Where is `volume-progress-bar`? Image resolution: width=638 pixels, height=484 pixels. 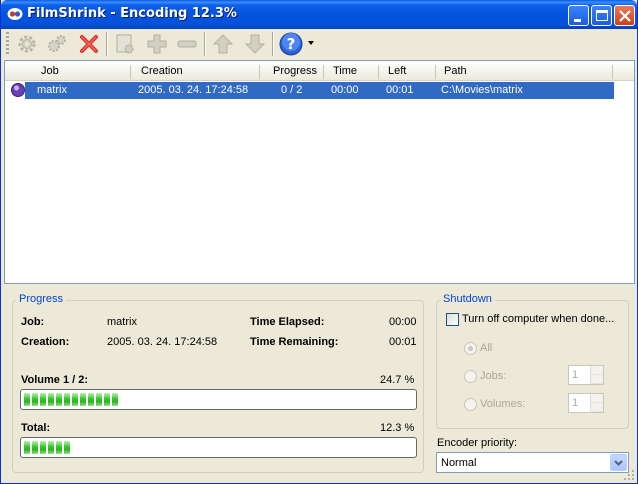 volume-progress-bar is located at coordinates (218, 399).